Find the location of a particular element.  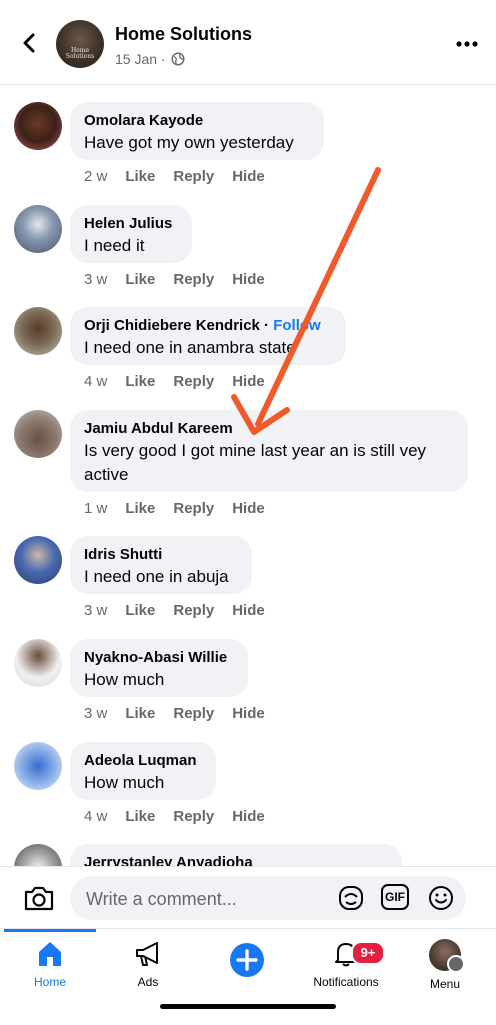

home-icon is located at coordinates (50, 954).